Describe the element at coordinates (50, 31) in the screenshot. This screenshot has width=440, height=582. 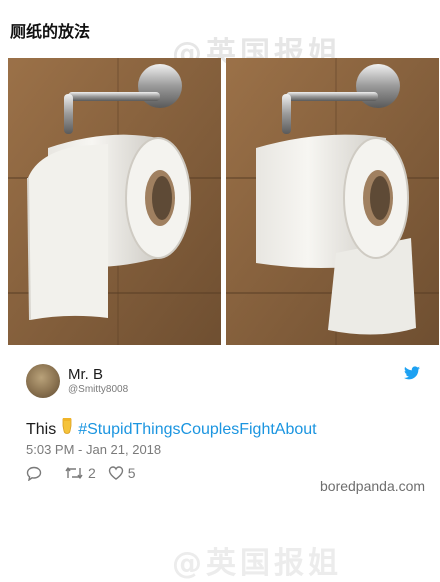
I see `page-title: 厕纸的放法` at that location.